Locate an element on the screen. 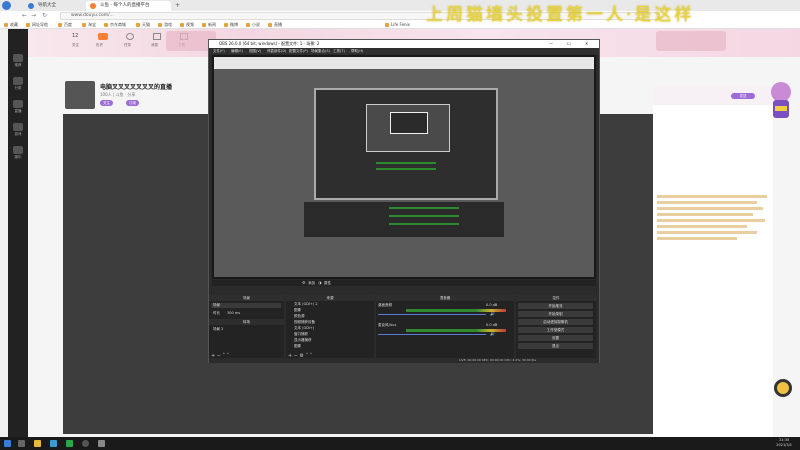 This screenshot has width=800, height=450. menu-help: 帮助(H) is located at coordinates (357, 51).